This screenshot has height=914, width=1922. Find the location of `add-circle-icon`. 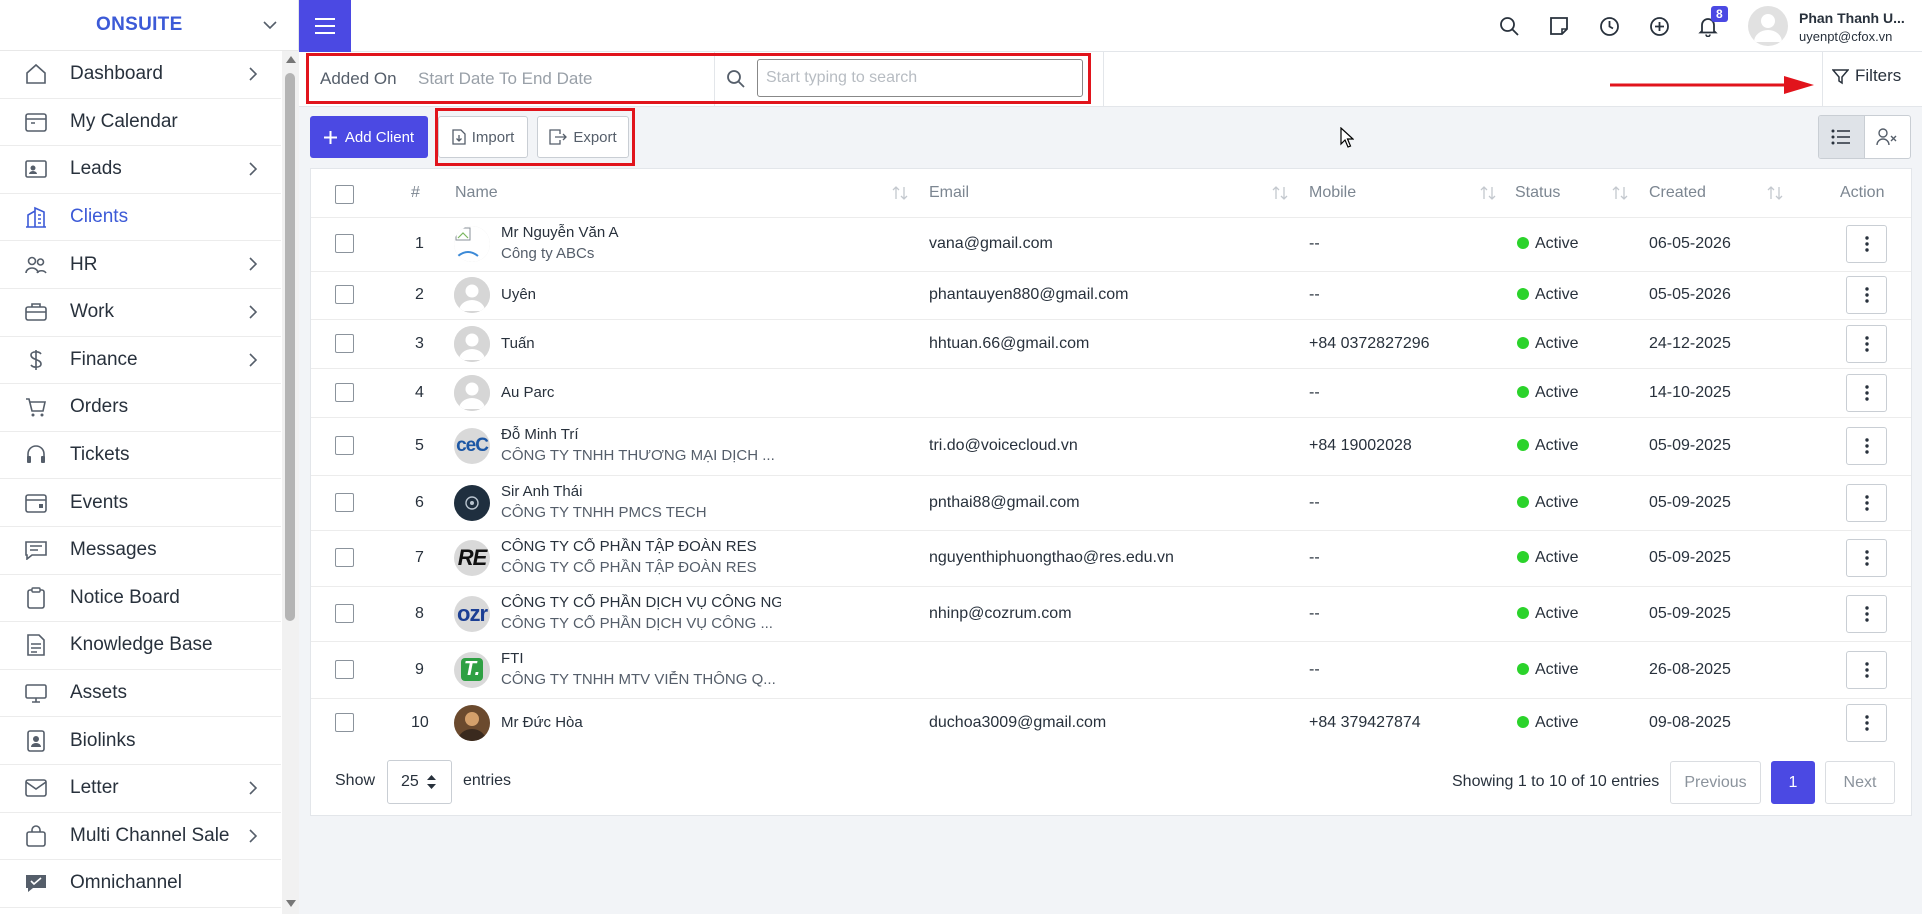

add-circle-icon is located at coordinates (1659, 26).